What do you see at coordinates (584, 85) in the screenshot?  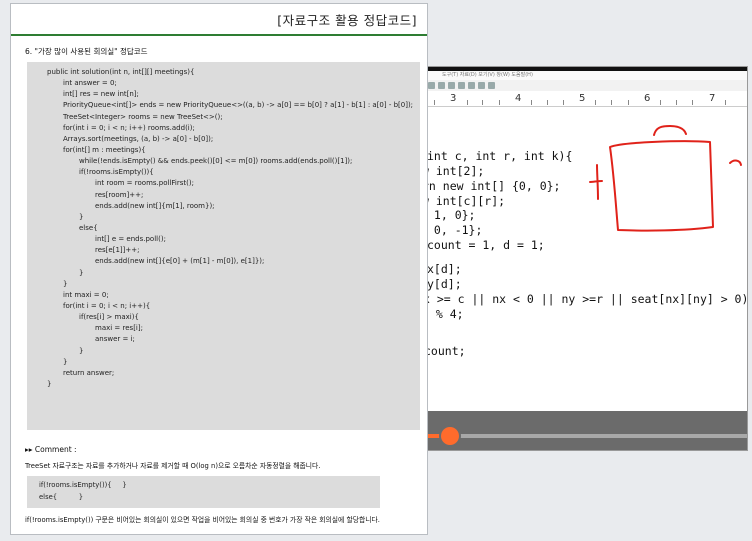 I see `editor-toolbar` at bounding box center [584, 85].